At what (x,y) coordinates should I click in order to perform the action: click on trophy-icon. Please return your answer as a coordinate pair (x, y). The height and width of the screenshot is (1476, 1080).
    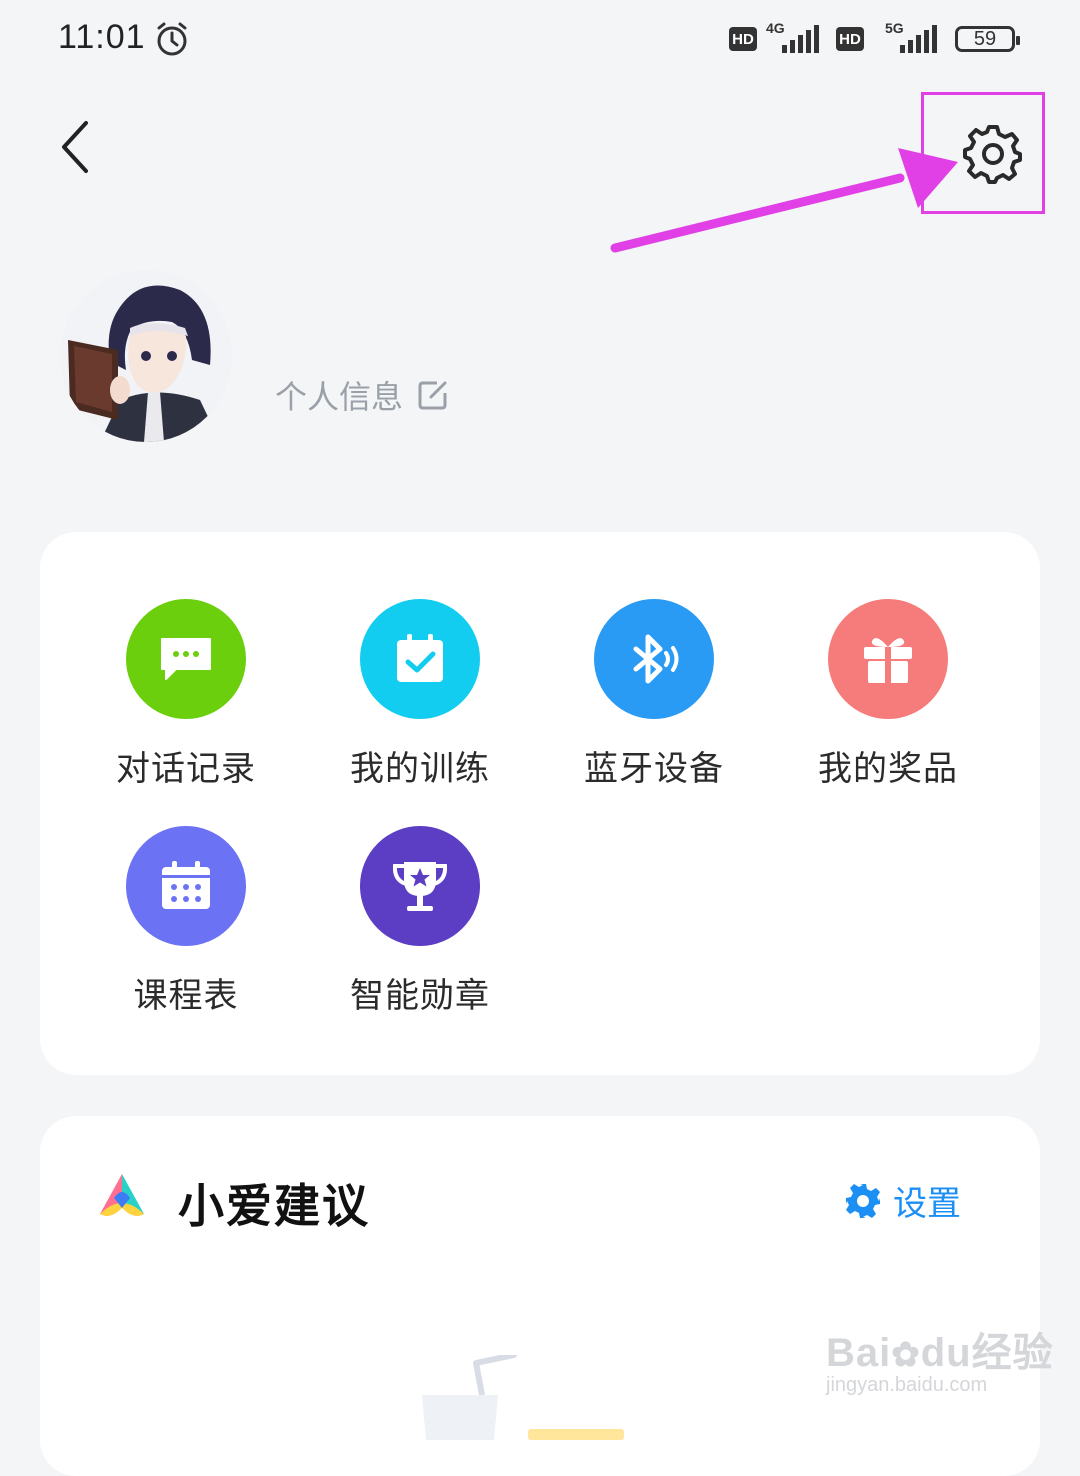
    Looking at the image, I should click on (420, 886).